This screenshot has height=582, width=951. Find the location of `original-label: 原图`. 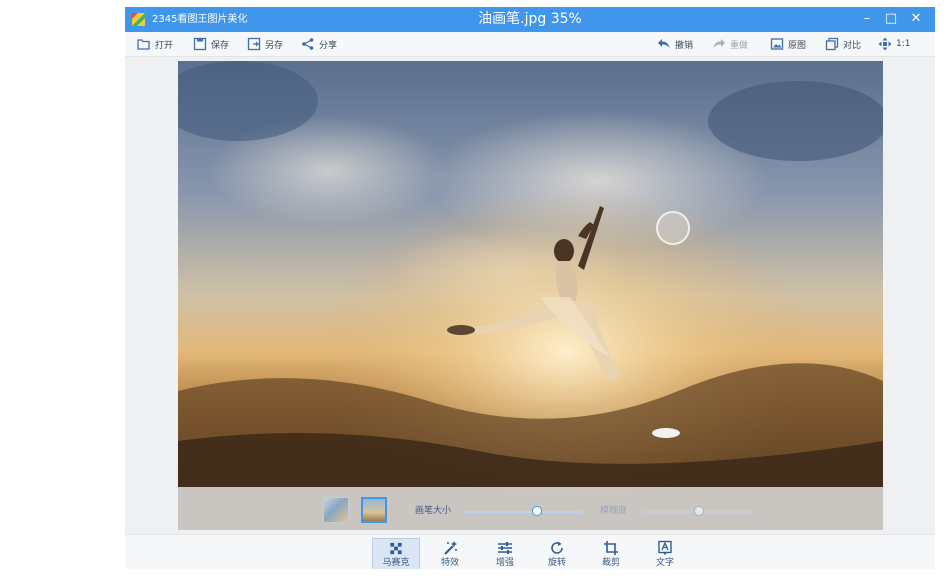

original-label: 原图 is located at coordinates (797, 45).